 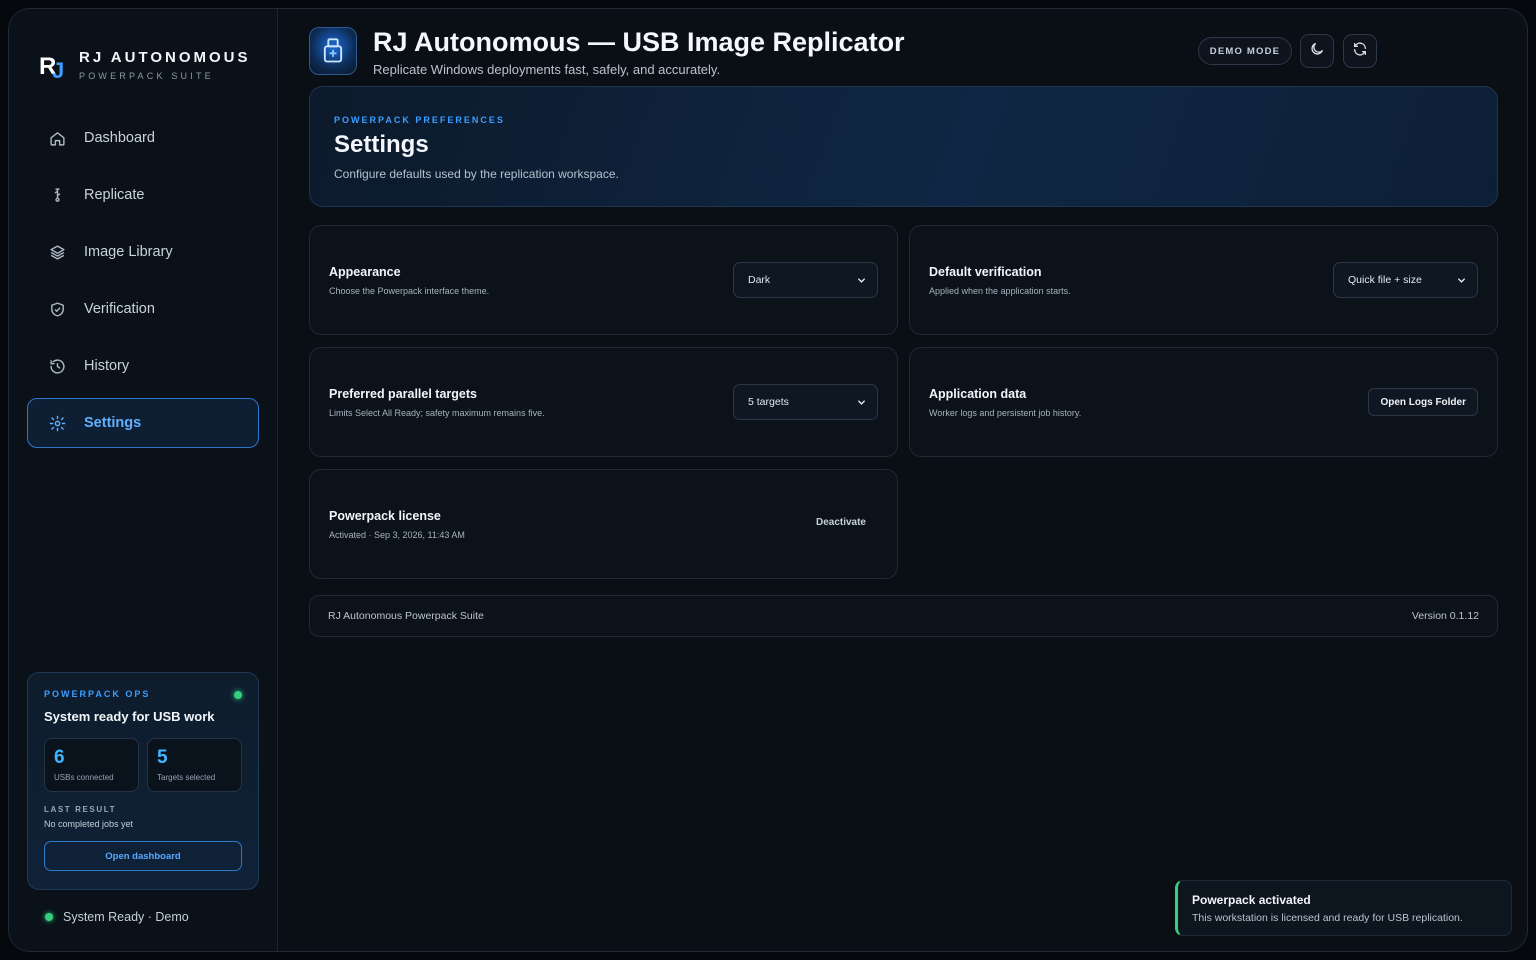 What do you see at coordinates (80, 809) in the screenshot?
I see `last-result-label: LAST RESULT` at bounding box center [80, 809].